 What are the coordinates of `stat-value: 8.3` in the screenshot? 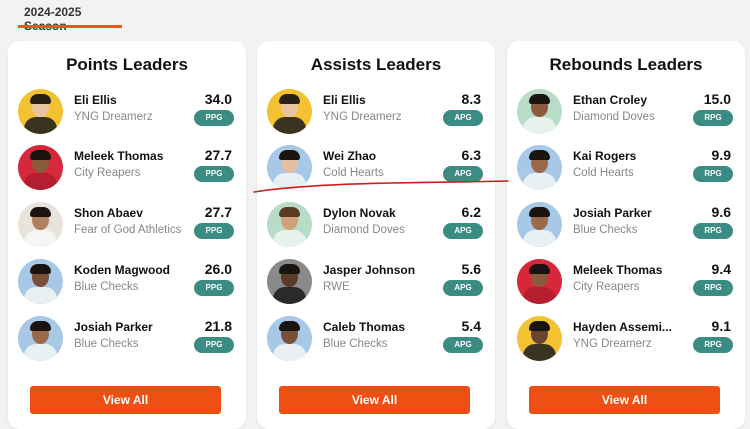 It's located at (471, 99).